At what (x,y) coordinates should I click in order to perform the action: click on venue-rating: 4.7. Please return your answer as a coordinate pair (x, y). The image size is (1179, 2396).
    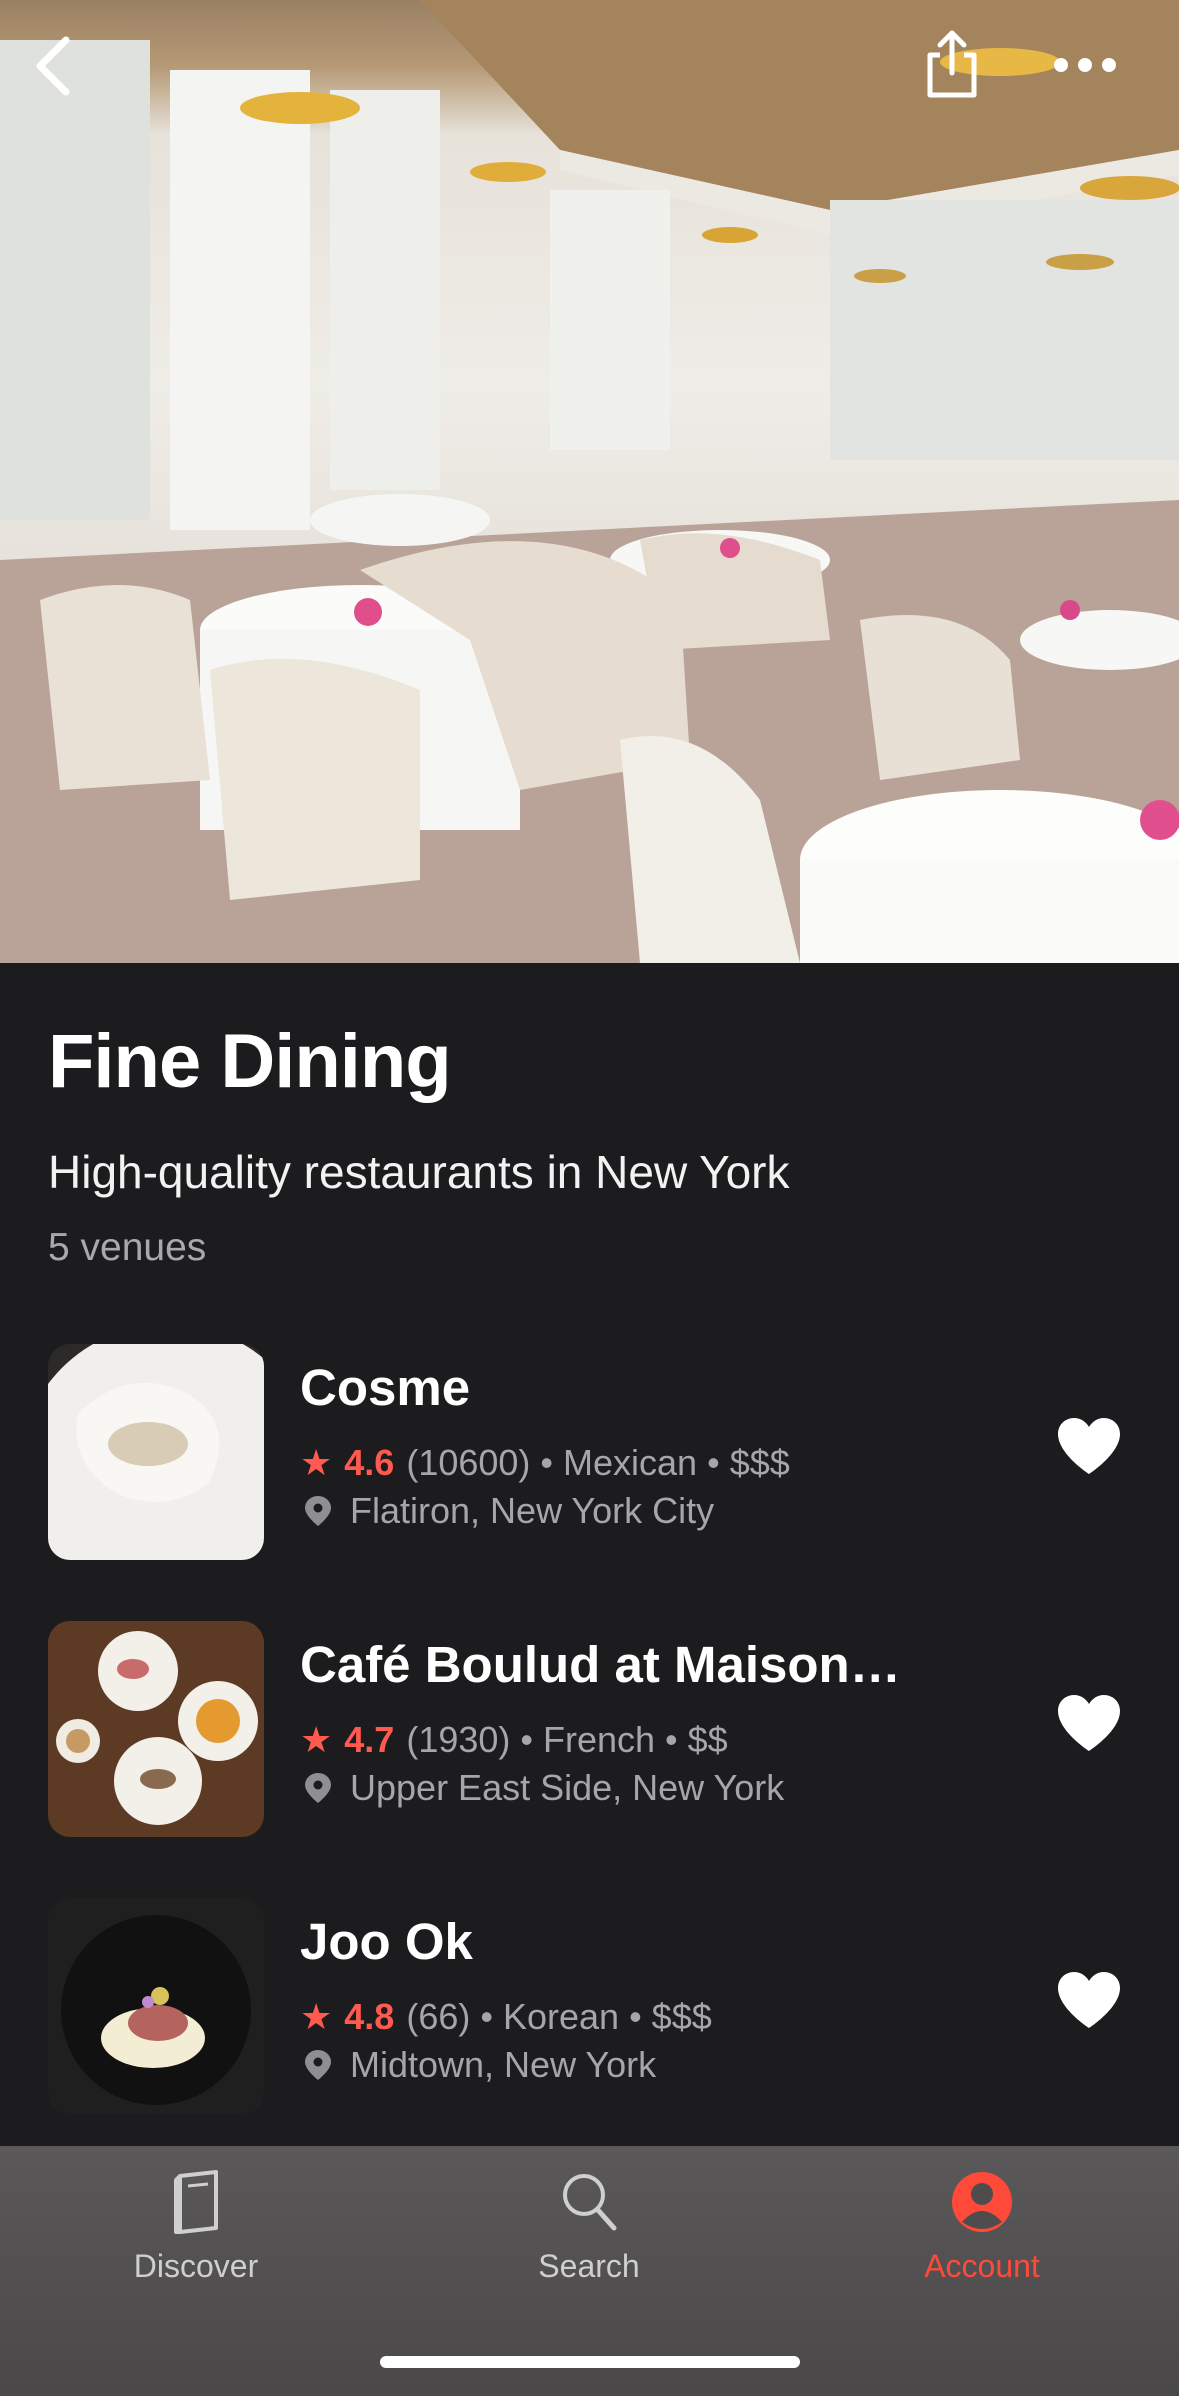
    Looking at the image, I should click on (369, 1739).